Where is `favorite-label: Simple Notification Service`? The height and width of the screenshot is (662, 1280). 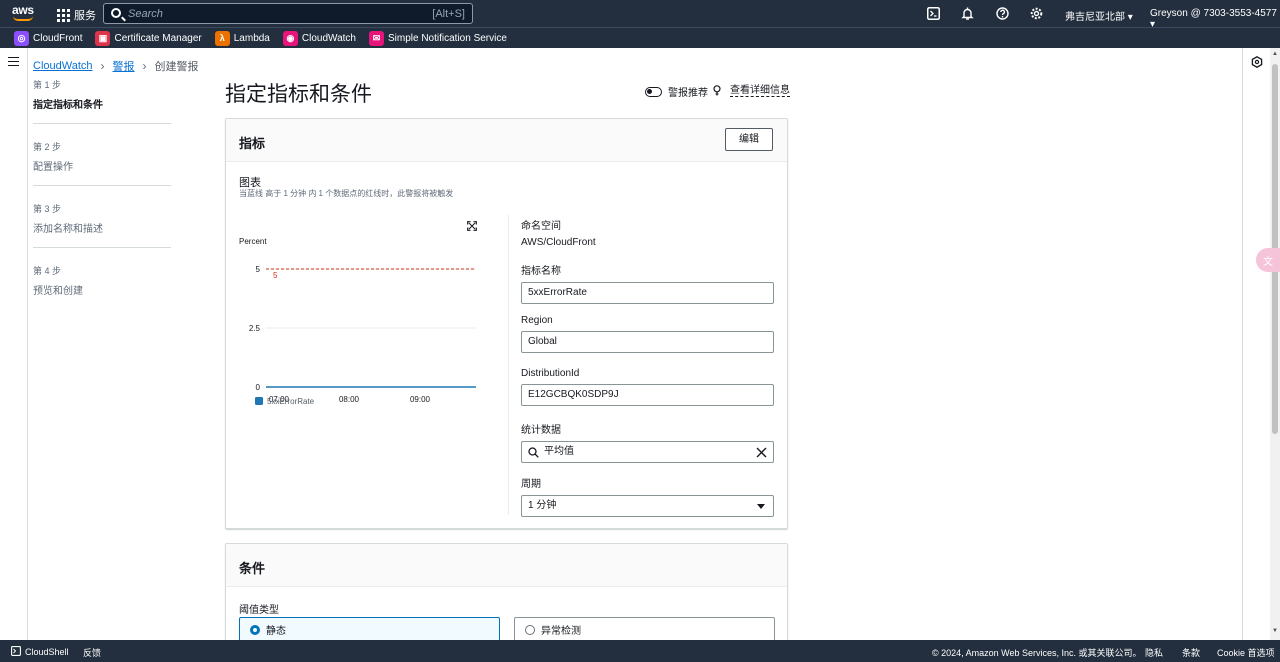 favorite-label: Simple Notification Service is located at coordinates (447, 38).